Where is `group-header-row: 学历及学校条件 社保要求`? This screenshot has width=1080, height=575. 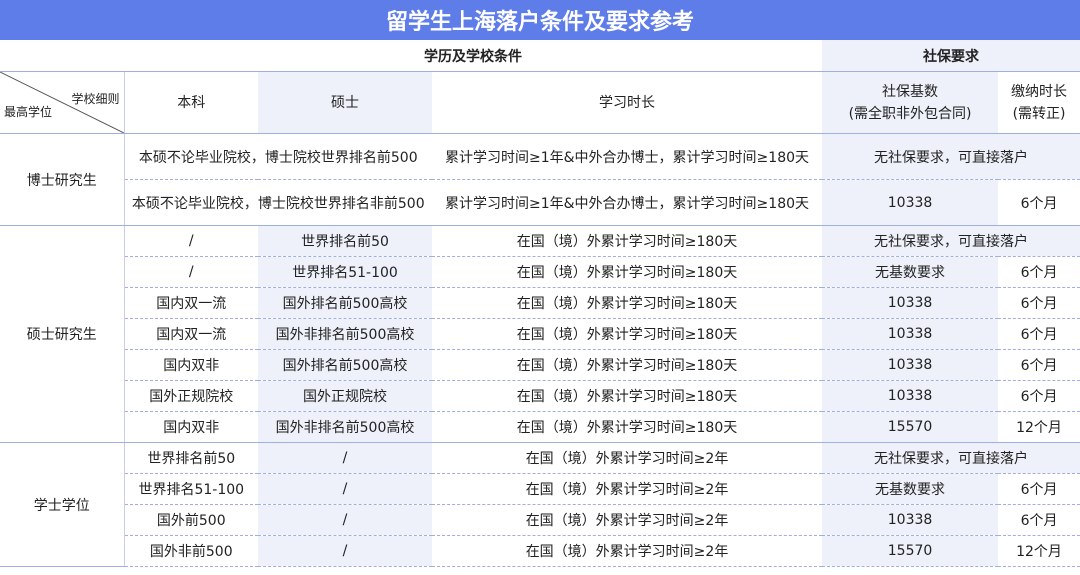
group-header-row: 学历及学校条件 社保要求 is located at coordinates (540, 56).